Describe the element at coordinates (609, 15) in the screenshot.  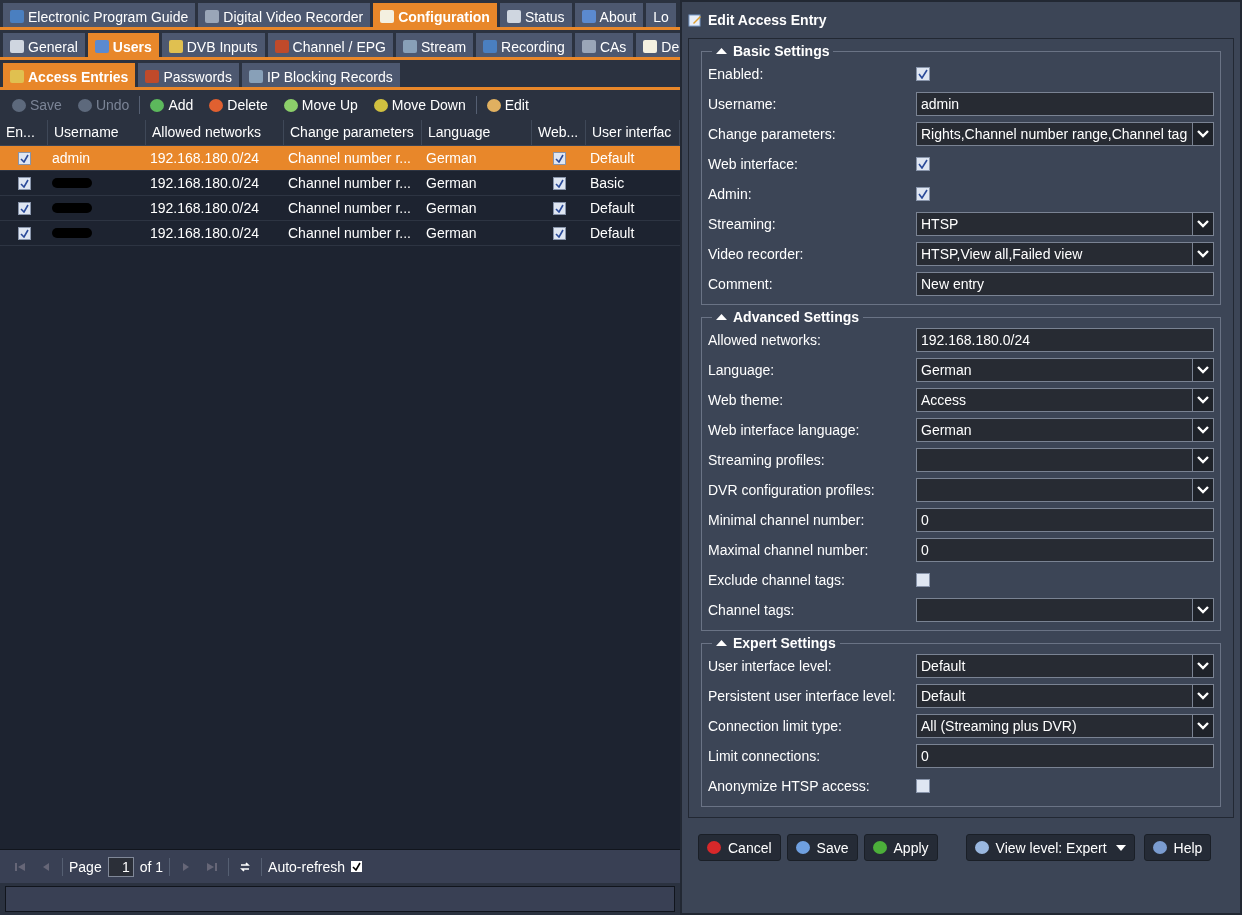
I see `main-tab: About` at that location.